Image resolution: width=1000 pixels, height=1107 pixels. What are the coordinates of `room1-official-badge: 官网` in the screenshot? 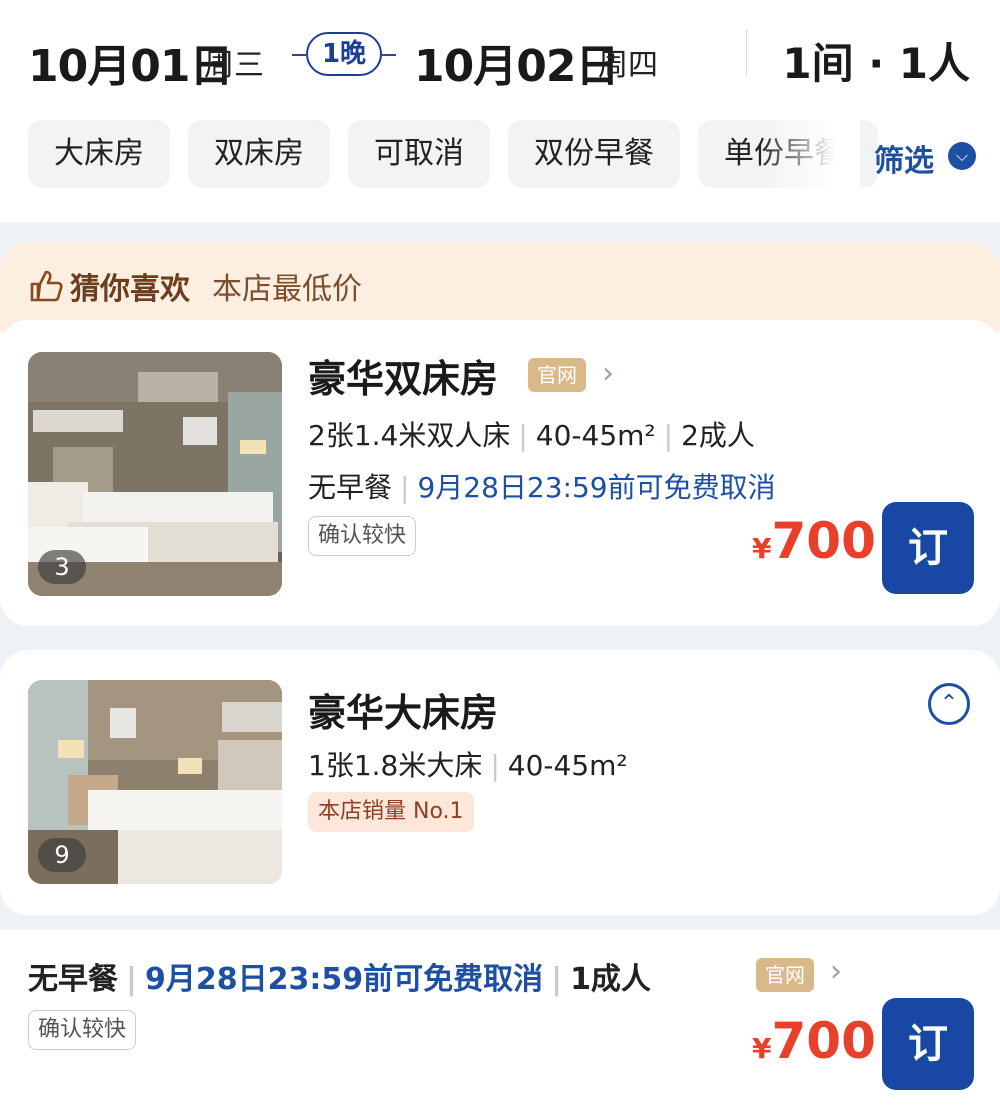 It's located at (557, 375).